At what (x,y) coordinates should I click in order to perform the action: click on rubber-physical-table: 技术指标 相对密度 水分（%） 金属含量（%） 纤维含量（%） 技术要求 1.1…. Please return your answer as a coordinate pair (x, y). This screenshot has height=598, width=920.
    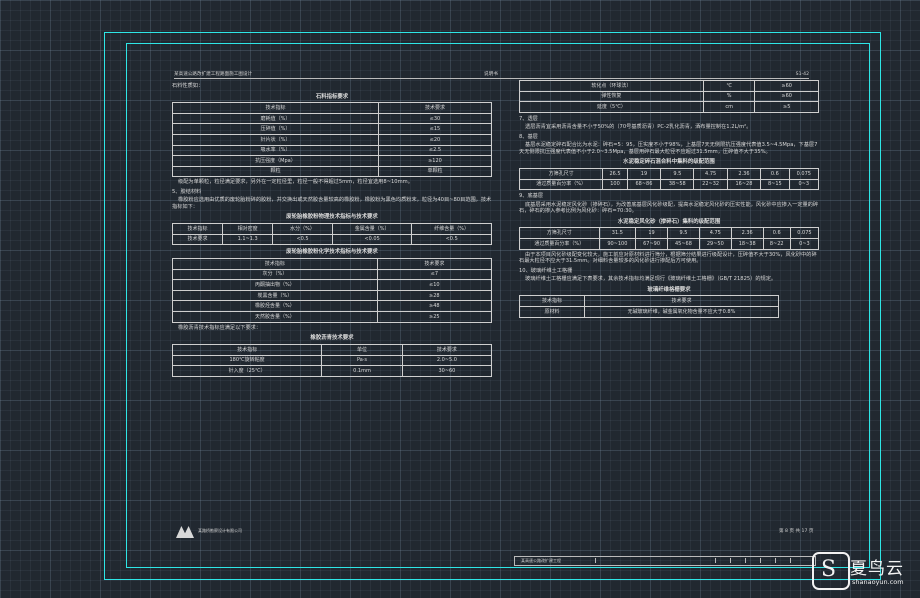
    Looking at the image, I should click on (331, 234).